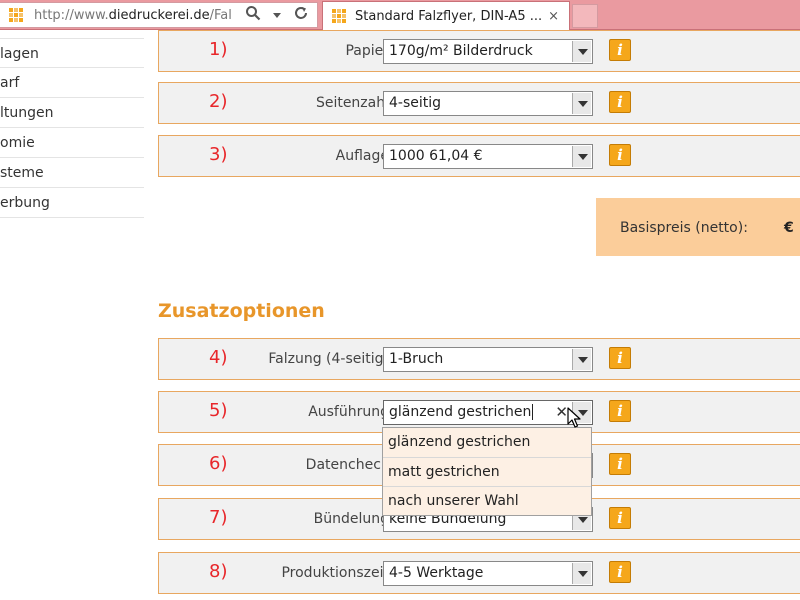 This screenshot has width=800, height=600. What do you see at coordinates (335, 573) in the screenshot?
I see `option-label: Produktionszeit` at bounding box center [335, 573].